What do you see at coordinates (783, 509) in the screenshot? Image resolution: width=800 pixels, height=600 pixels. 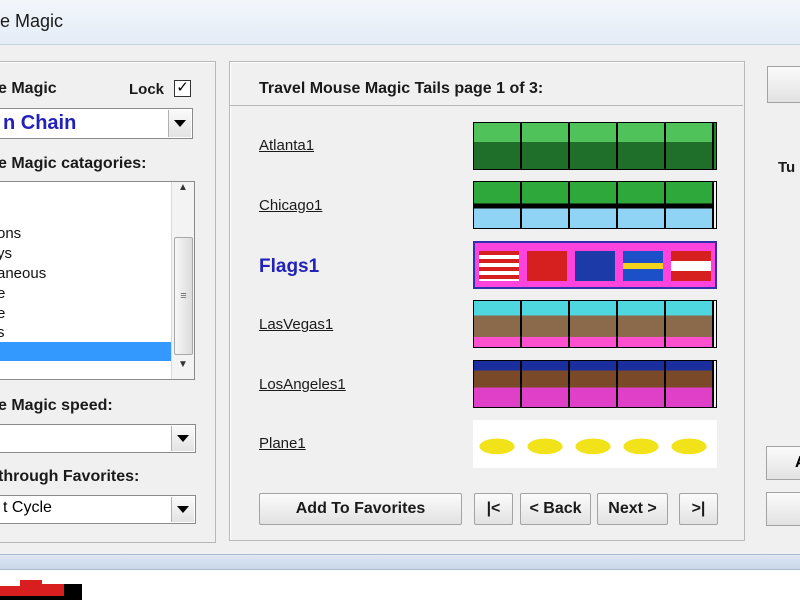 I see `right-bottom-button` at bounding box center [783, 509].